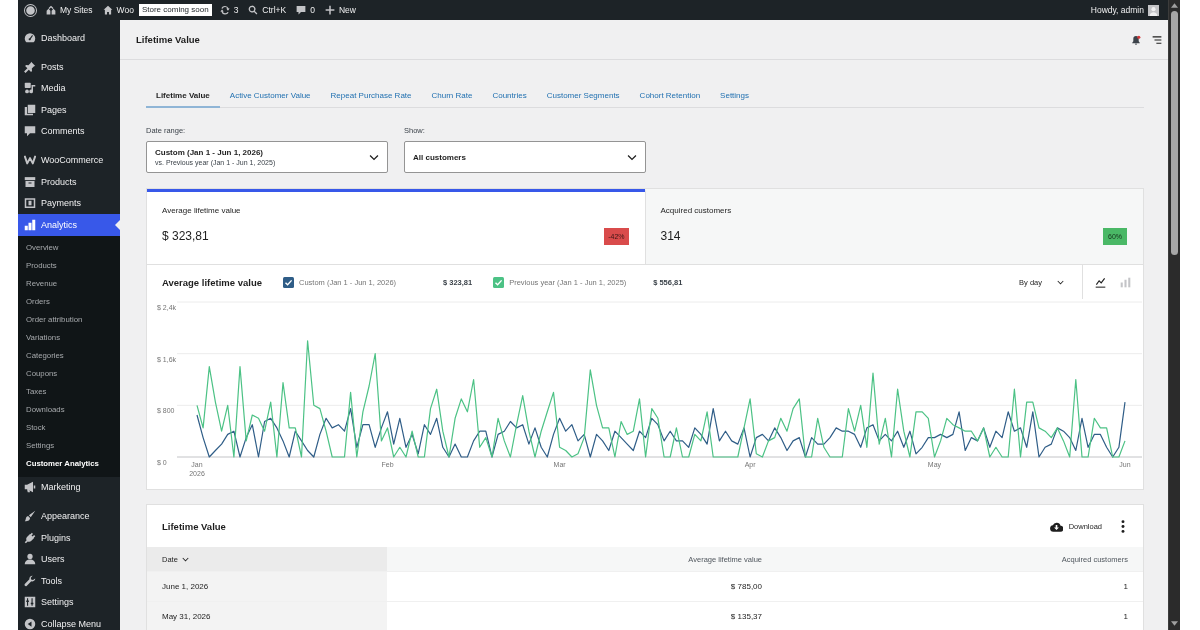  Describe the element at coordinates (1124, 10) in the screenshot. I see `account-menu: Howdy, admin` at that location.